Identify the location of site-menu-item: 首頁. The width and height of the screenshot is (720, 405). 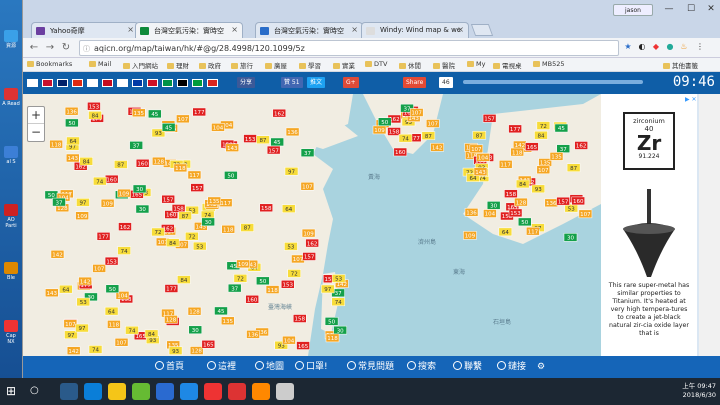
(169, 367).